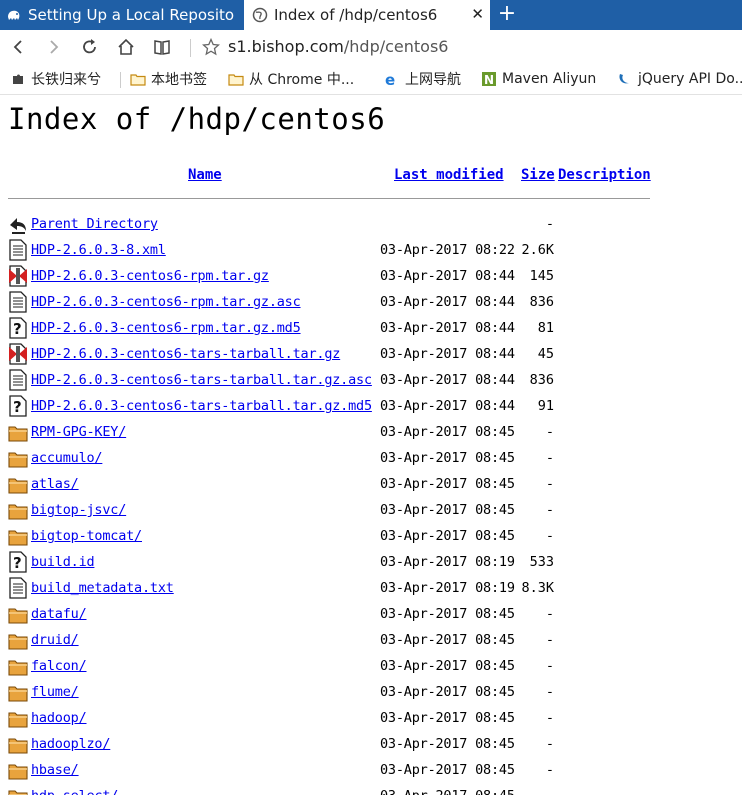  I want to click on column-name-link: Name, so click(205, 175).